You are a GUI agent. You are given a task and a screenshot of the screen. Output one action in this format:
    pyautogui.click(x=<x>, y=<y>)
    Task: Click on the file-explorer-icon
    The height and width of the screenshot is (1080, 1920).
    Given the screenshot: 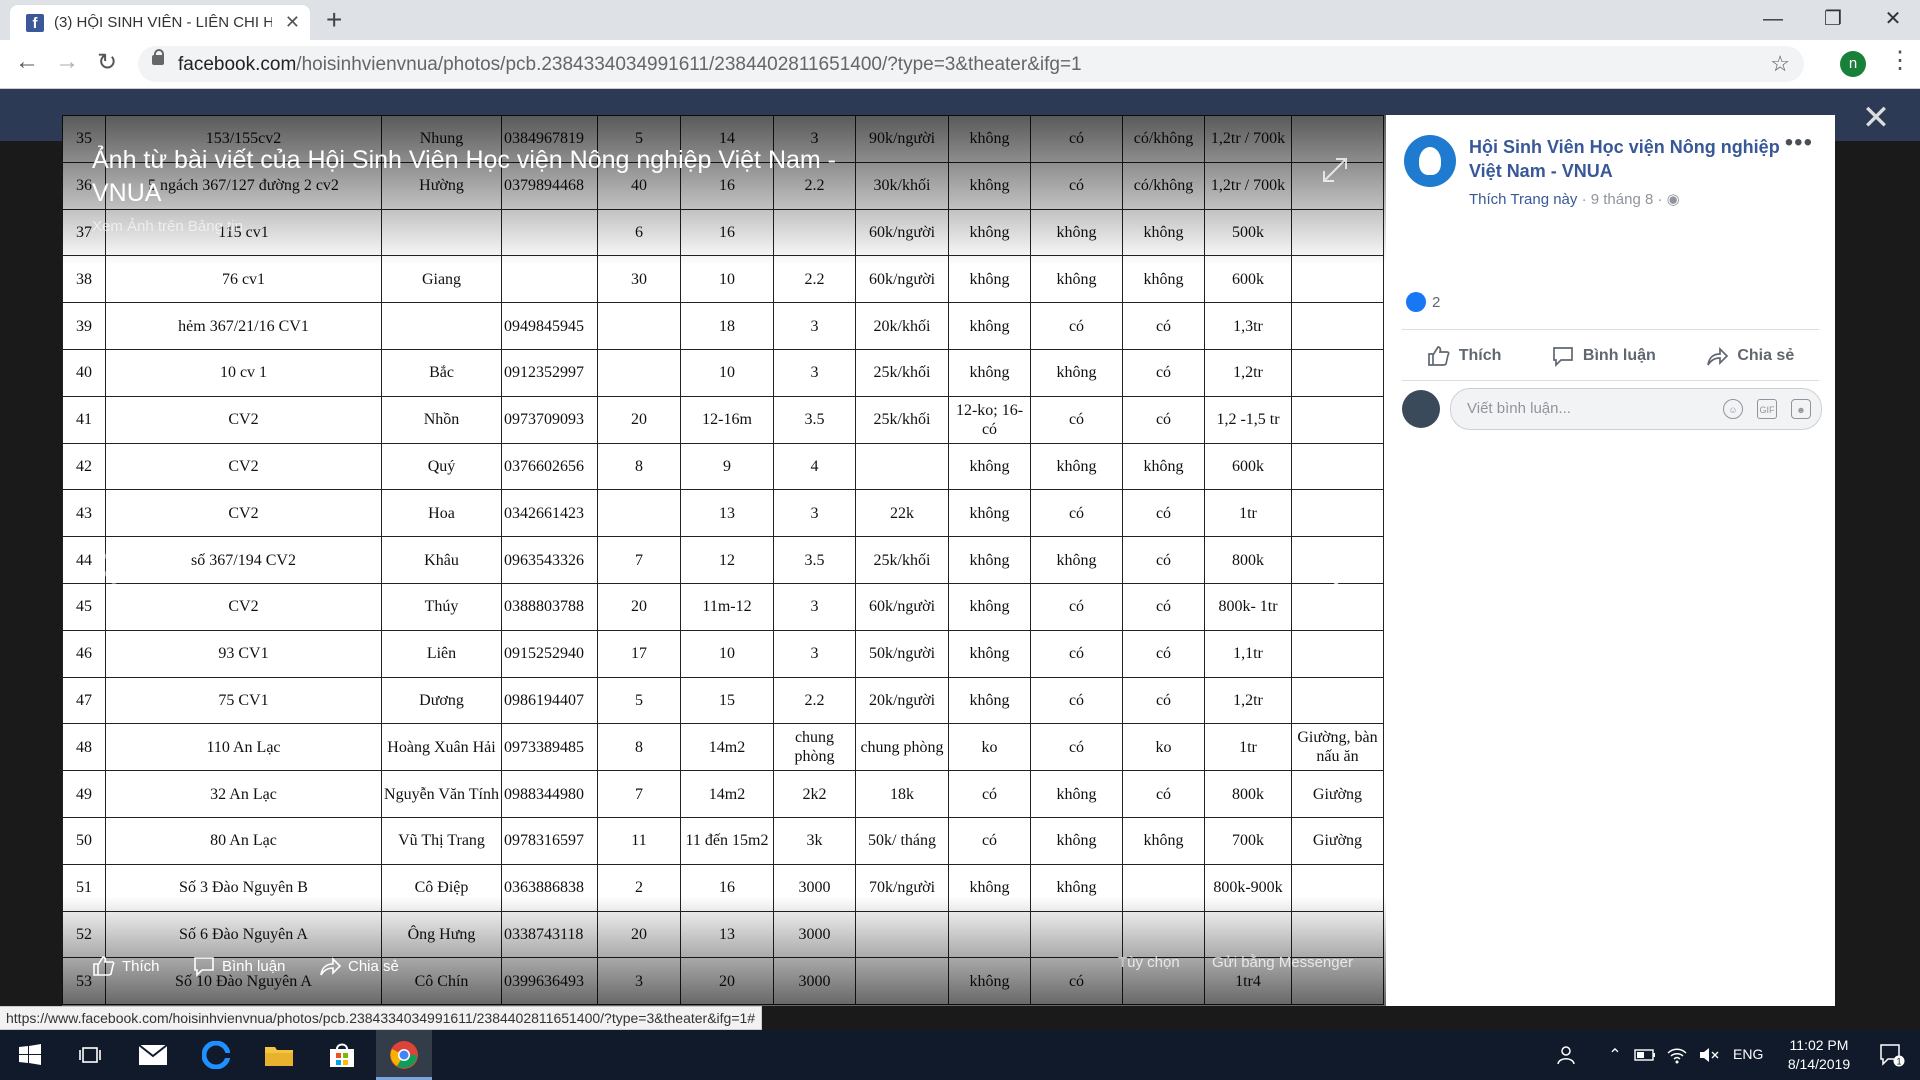 What is the action you would take?
    pyautogui.click(x=279, y=1055)
    